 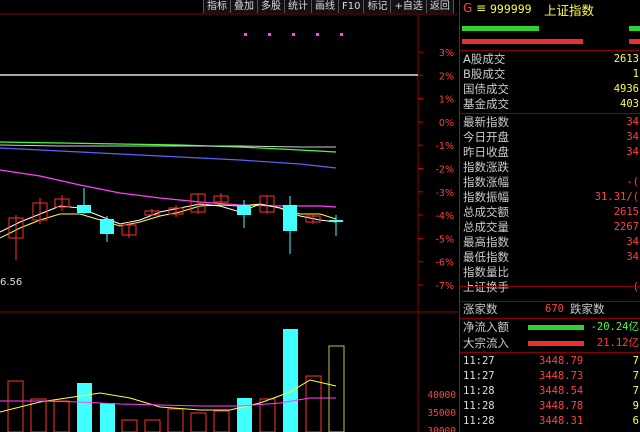 What do you see at coordinates (486, 227) in the screenshot?
I see `stat-label: 总成交量` at bounding box center [486, 227].